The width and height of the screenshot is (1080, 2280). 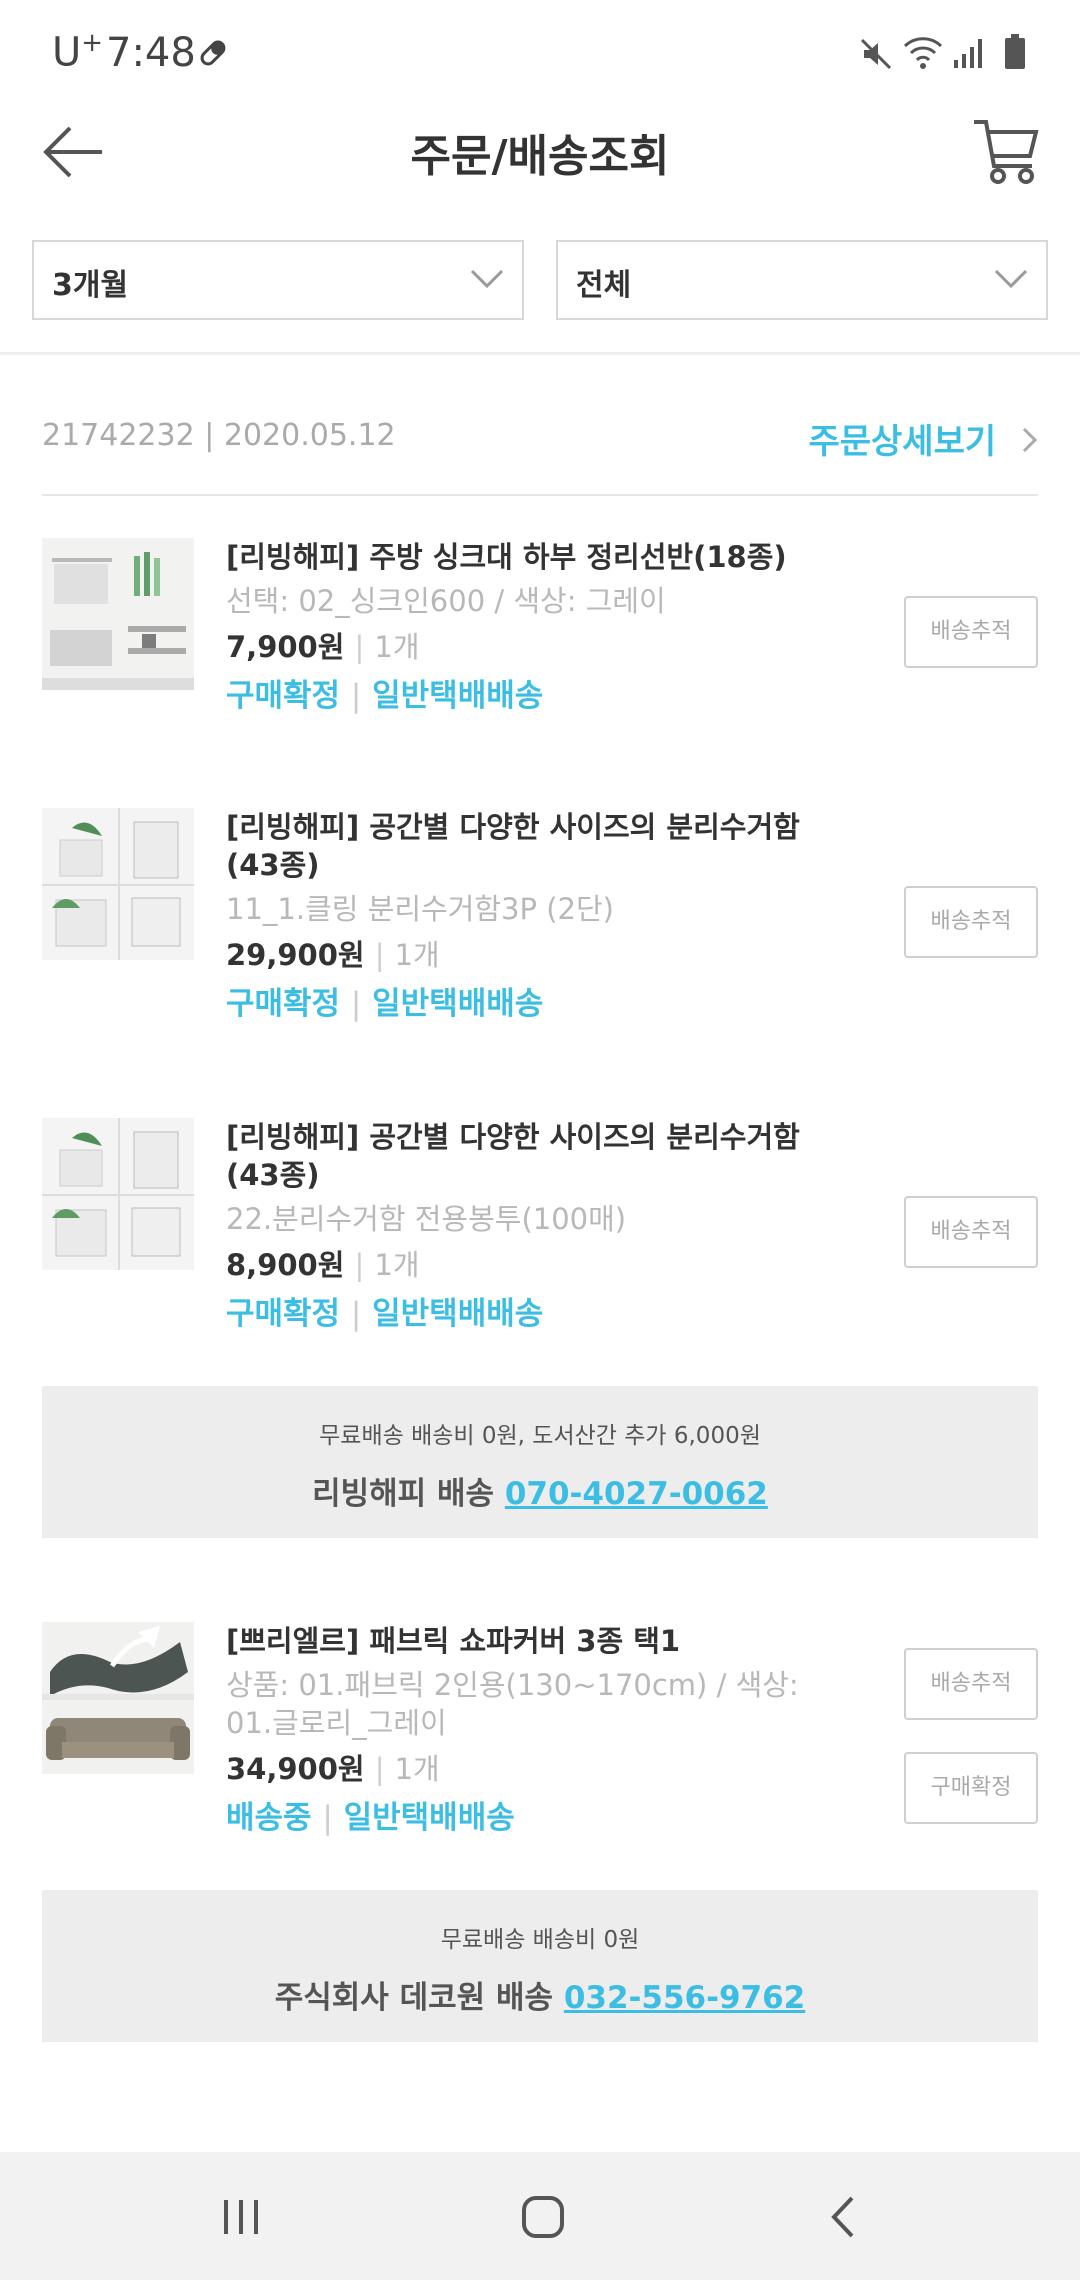 I want to click on period-select-value: 3개월, so click(x=90, y=285).